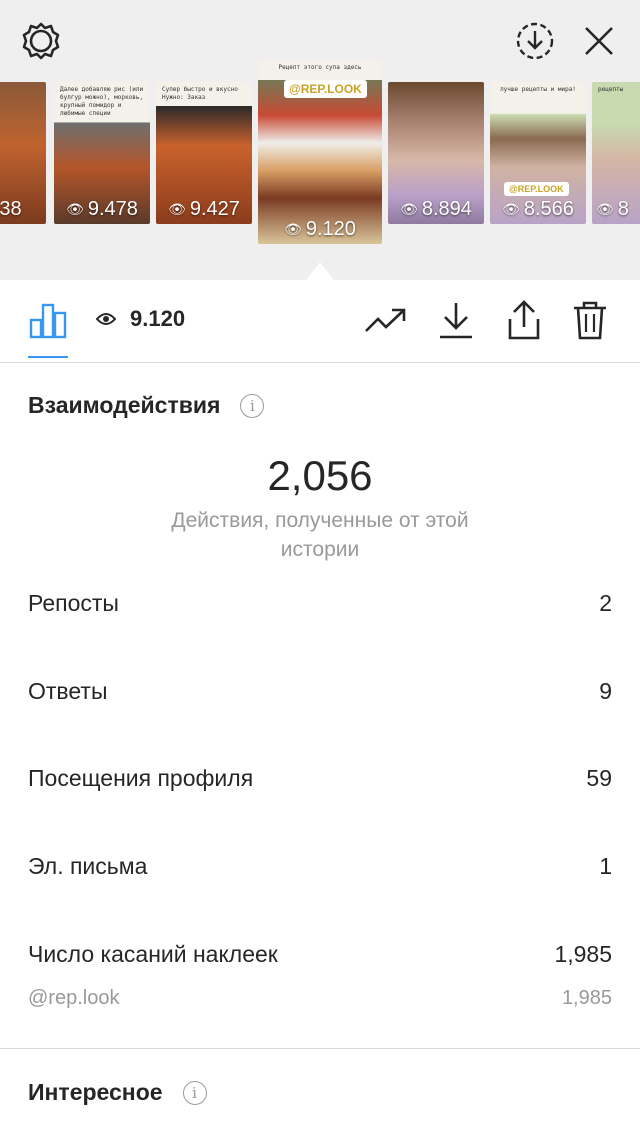 The height and width of the screenshot is (1137, 640). What do you see at coordinates (48, 357) in the screenshot?
I see `active-tab-indicator` at bounding box center [48, 357].